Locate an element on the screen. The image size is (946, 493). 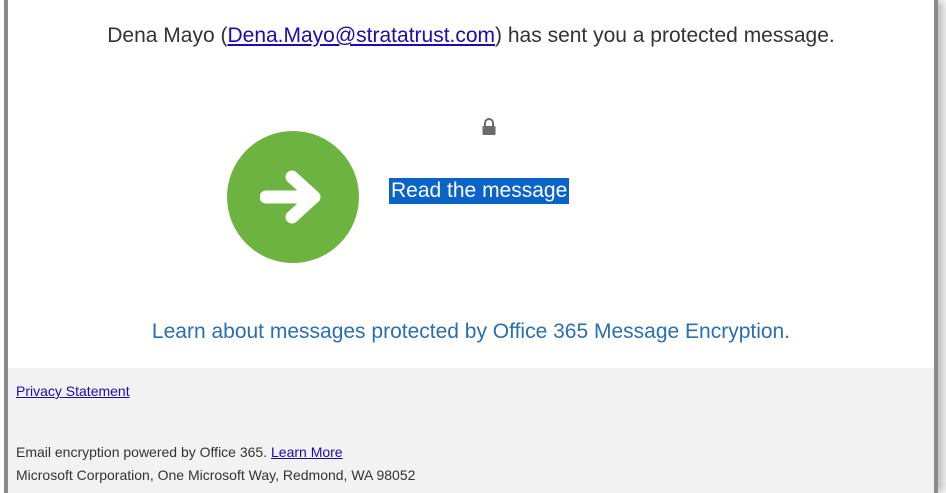
lock-icon is located at coordinates (489, 126).